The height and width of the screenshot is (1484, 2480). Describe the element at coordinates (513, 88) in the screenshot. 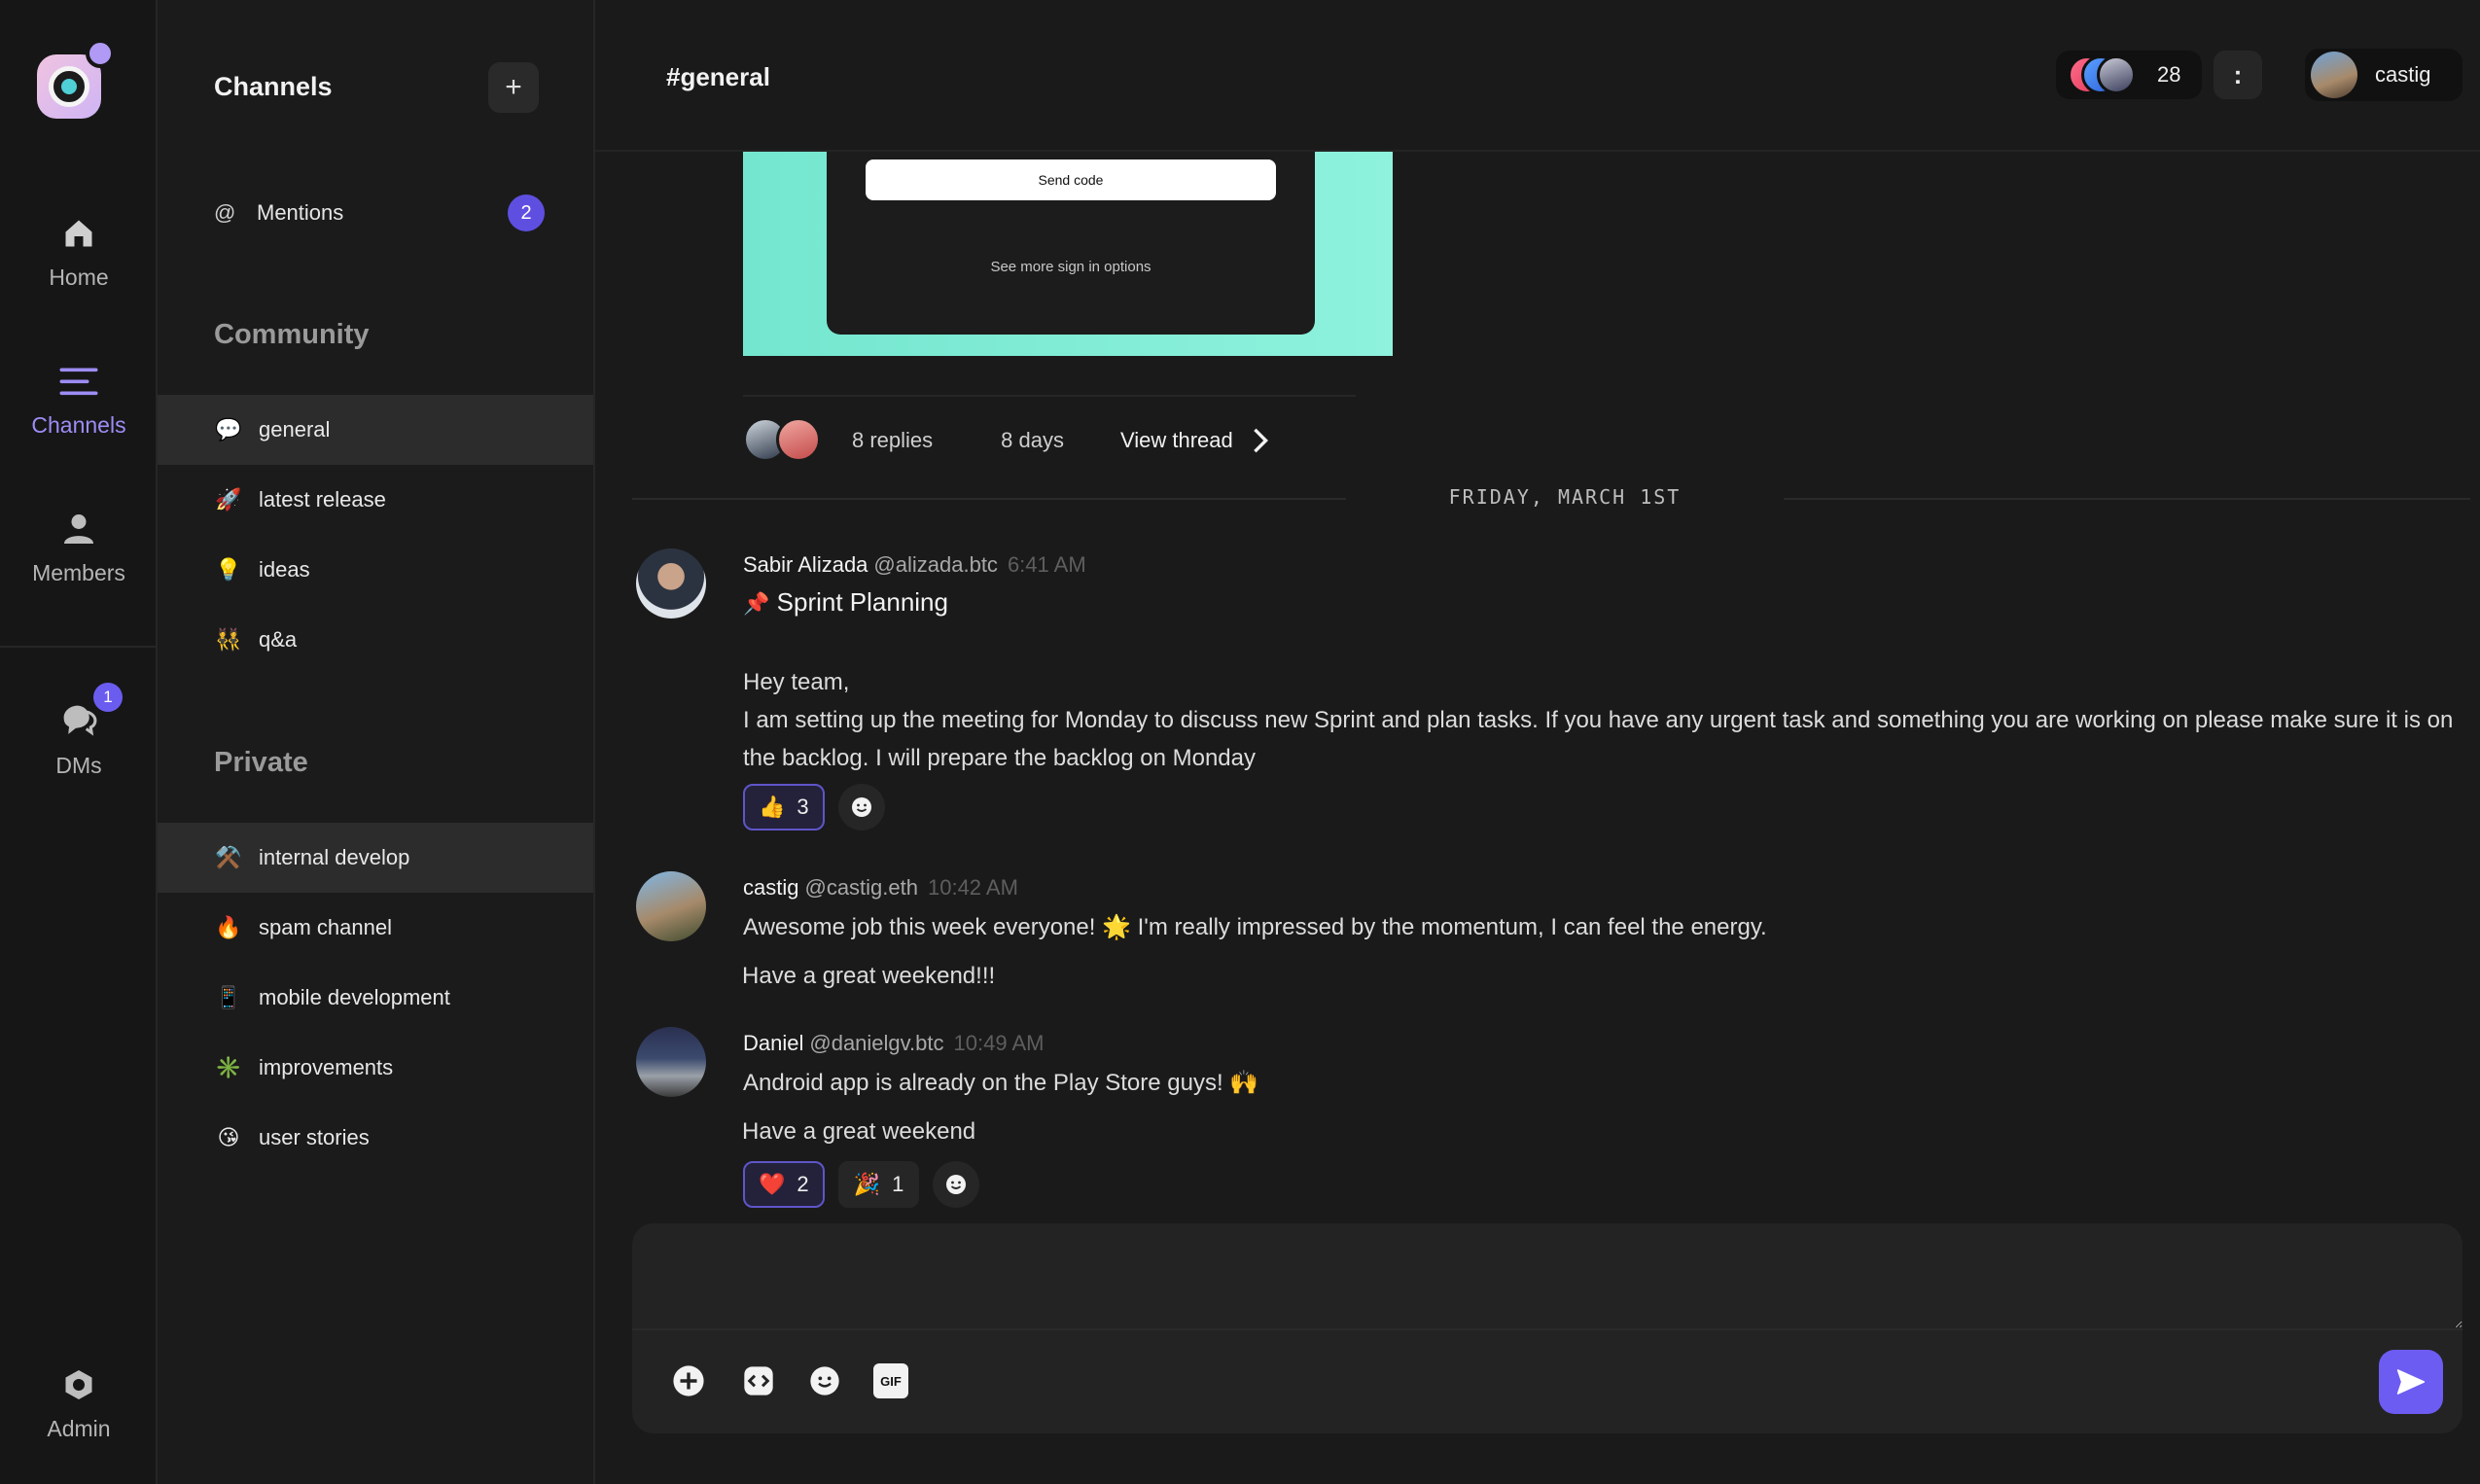

I see `add-channel-button: +` at that location.